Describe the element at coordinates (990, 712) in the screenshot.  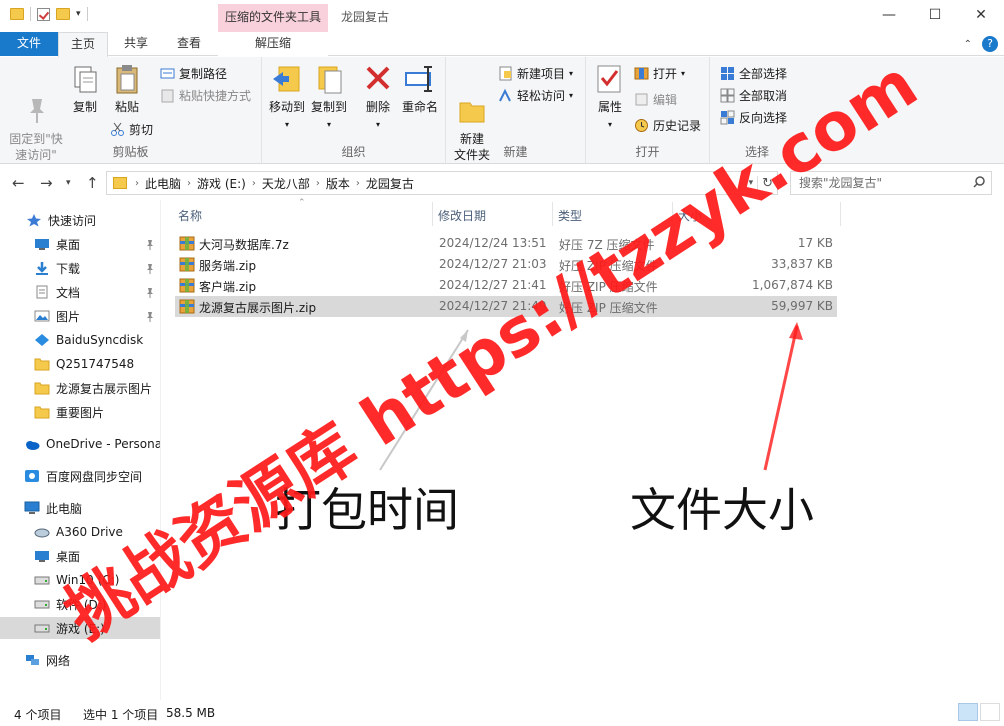
I see `large-icons-view-icon` at that location.